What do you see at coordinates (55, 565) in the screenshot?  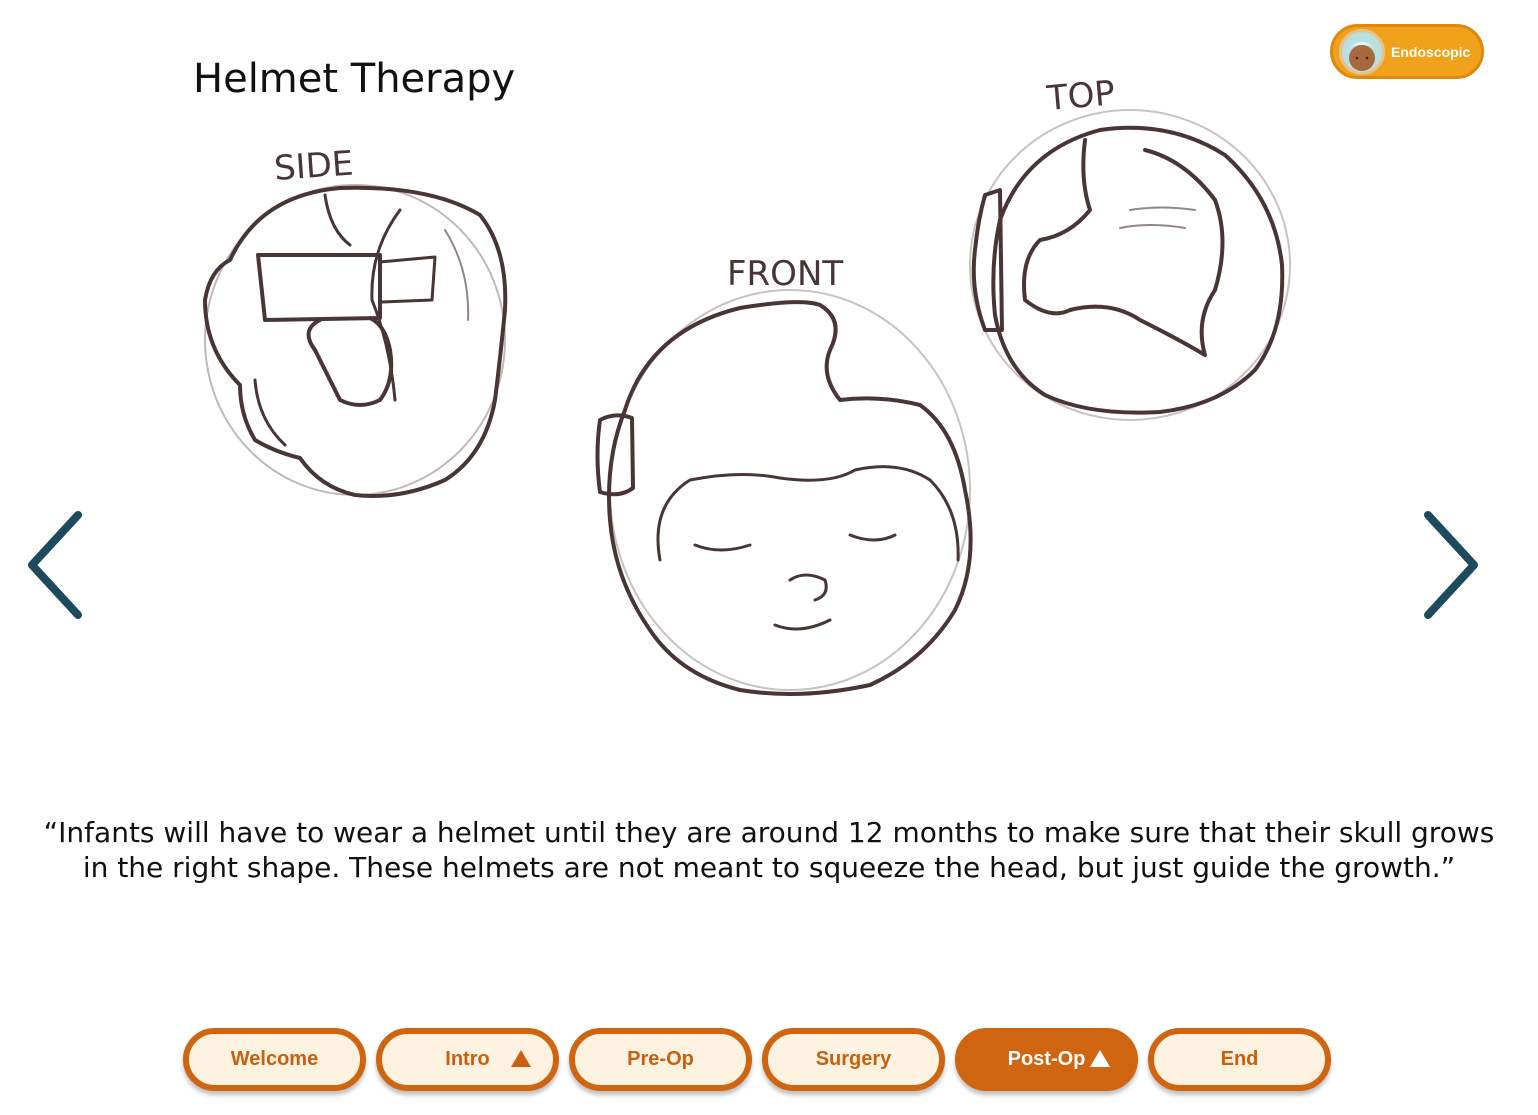 I see `previous-arrow-icon` at bounding box center [55, 565].